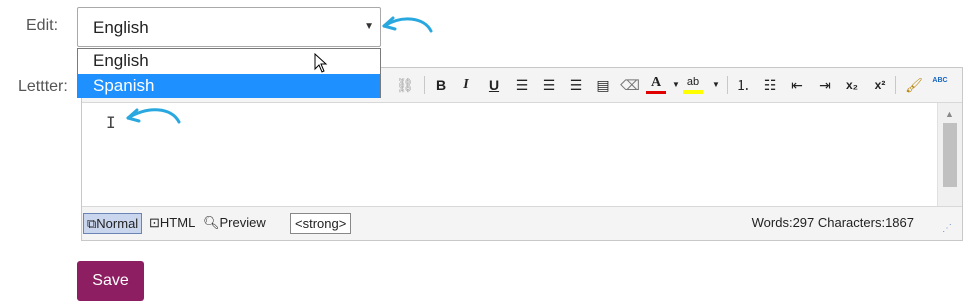 This screenshot has height=306, width=972. Describe the element at coordinates (92, 223) in the screenshot. I see `normal-mode-icon: ⧉` at that location.